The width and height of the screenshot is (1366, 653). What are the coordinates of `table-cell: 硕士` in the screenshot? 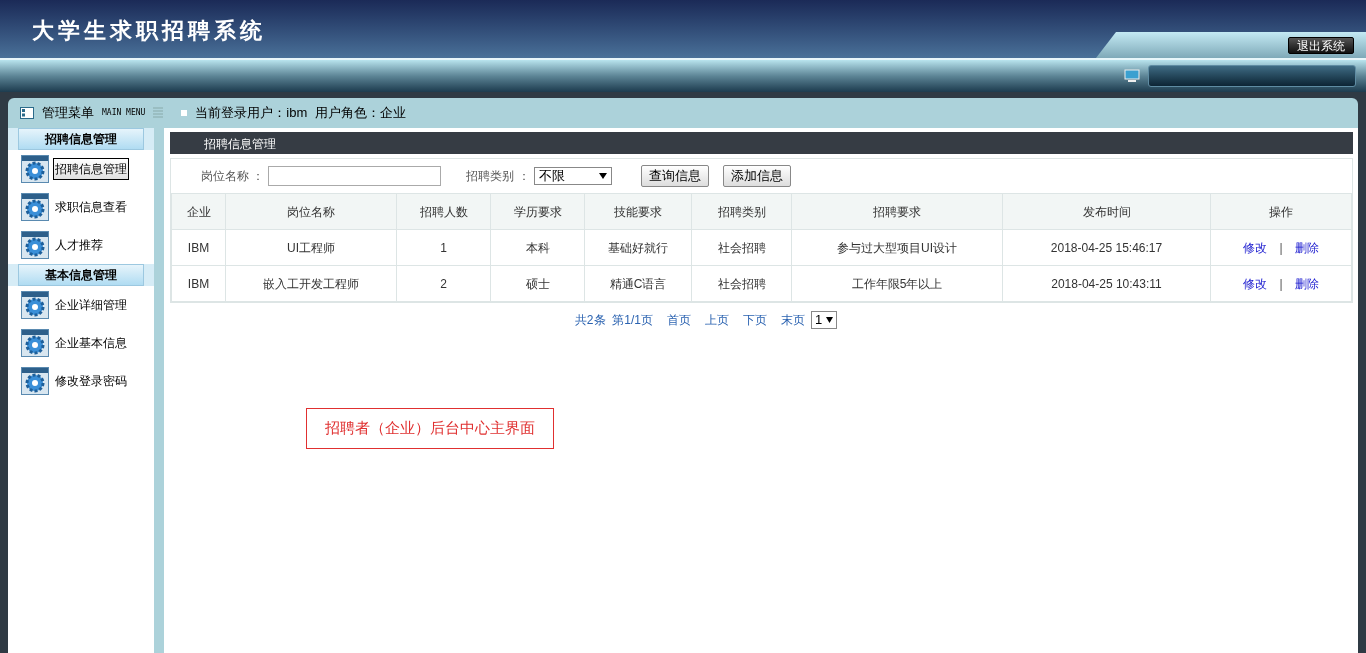 It's located at (537, 283).